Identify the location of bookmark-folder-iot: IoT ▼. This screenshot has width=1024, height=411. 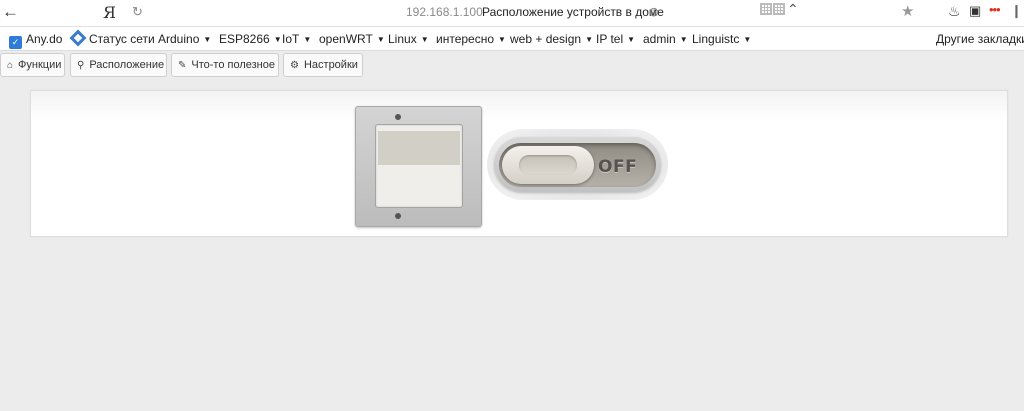
(296, 39).